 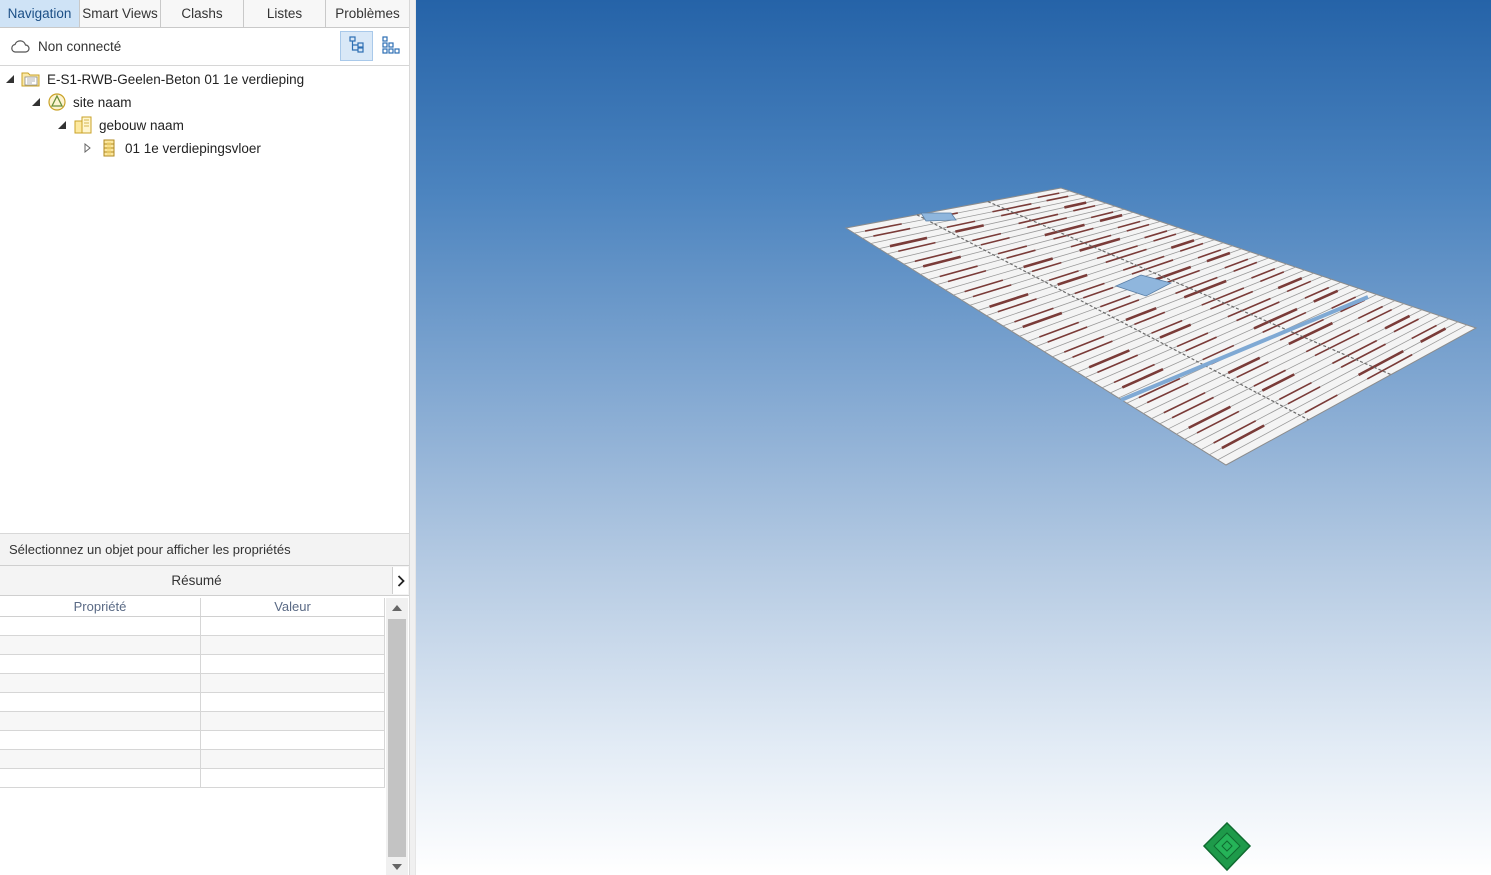 I want to click on properties-scrollbar, so click(x=397, y=736).